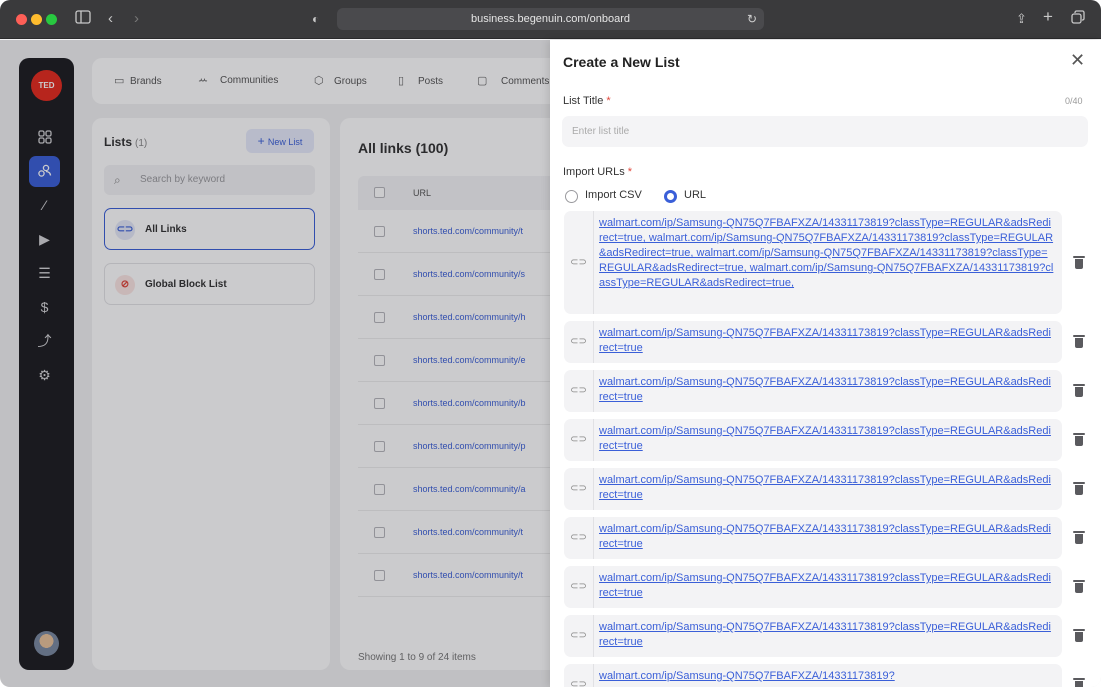  I want to click on address-bar-url: business.begenuin.com/onboard, so click(550, 19).